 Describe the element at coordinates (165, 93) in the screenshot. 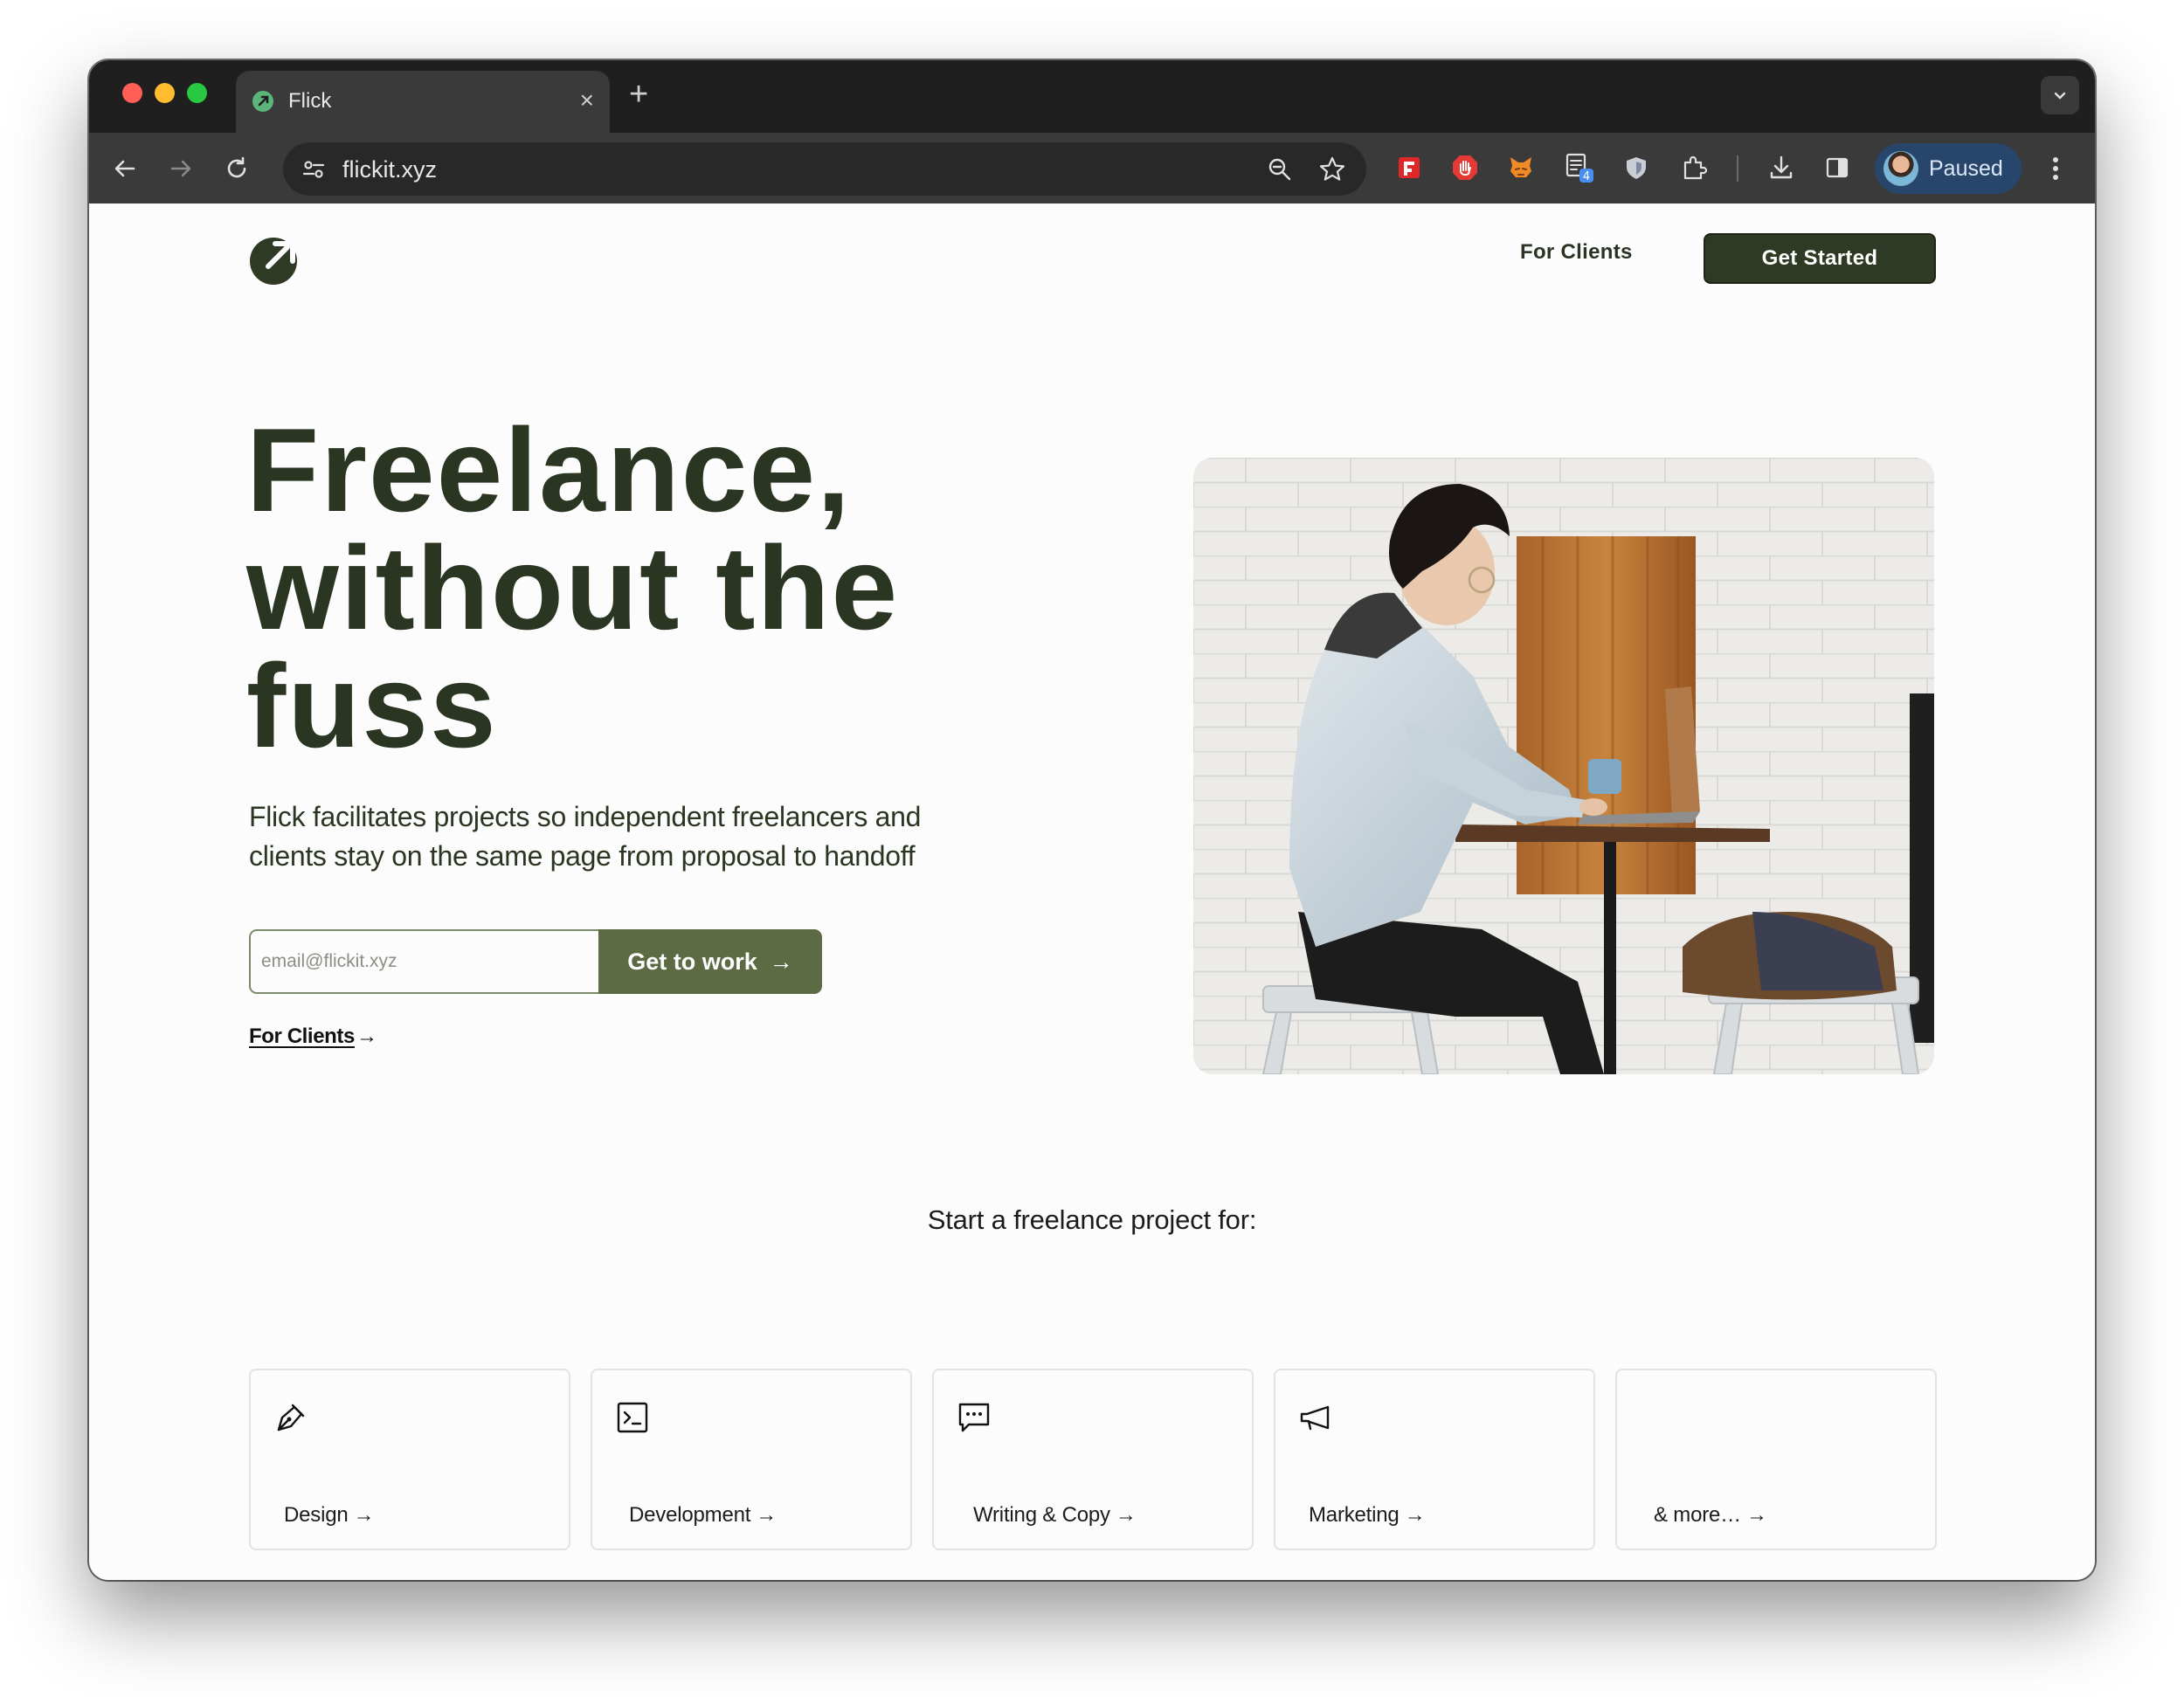

I see `minimize-window-button` at that location.